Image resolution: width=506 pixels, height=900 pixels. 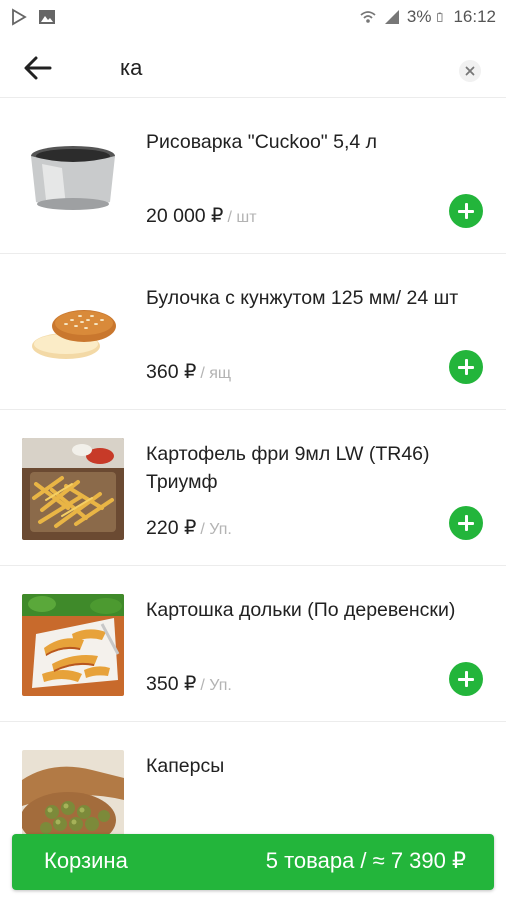 What do you see at coordinates (302, 298) in the screenshot?
I see `product-name: Булочка с кунжутом 125 мм/ 24 шт` at bounding box center [302, 298].